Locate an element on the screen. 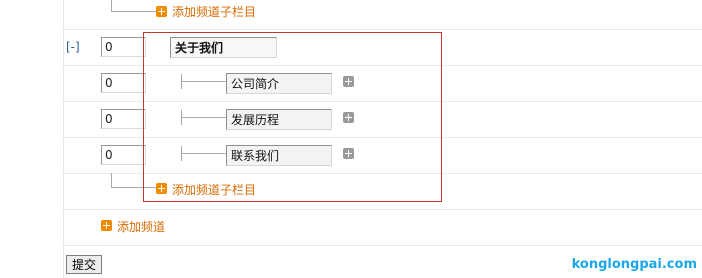  add-channel-link: 添加频道 is located at coordinates (141, 227).